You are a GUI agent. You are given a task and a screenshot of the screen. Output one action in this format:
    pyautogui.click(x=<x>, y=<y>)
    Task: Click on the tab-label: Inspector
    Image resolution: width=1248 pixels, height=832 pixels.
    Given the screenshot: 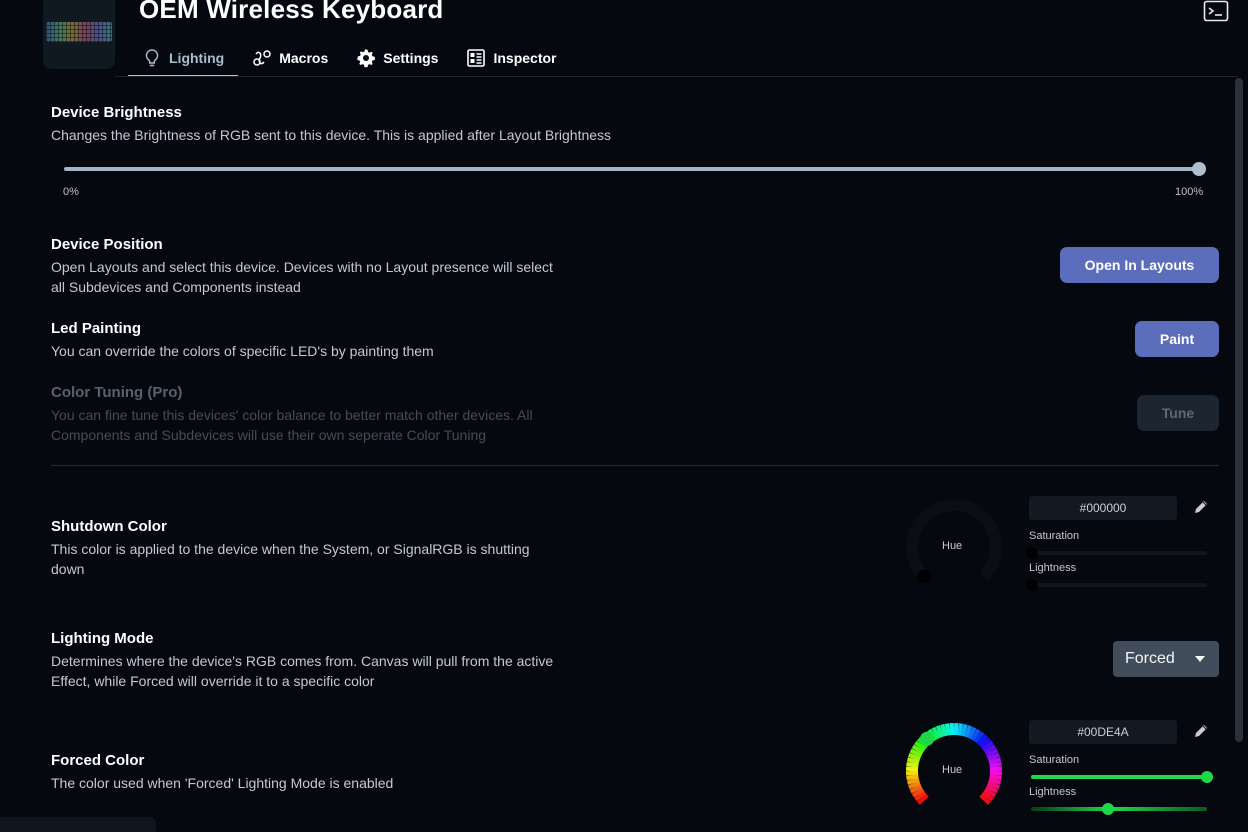 What is the action you would take?
    pyautogui.click(x=525, y=57)
    